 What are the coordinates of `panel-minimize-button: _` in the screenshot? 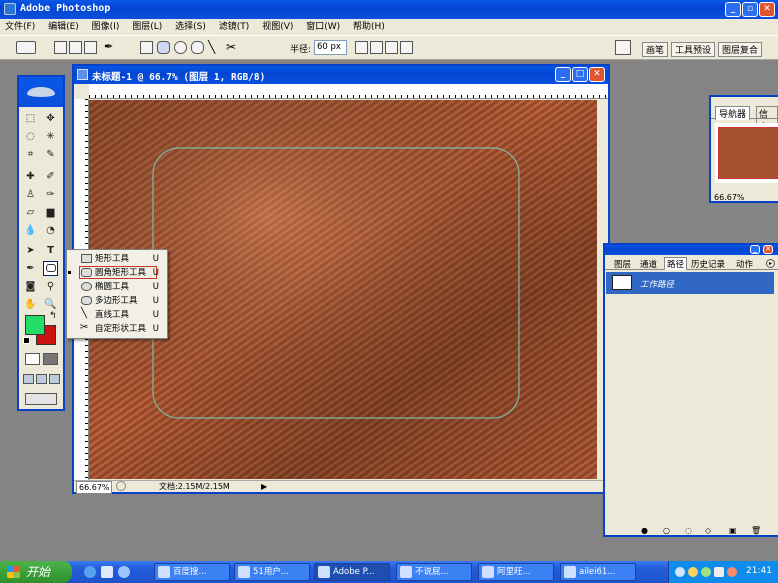 It's located at (755, 249).